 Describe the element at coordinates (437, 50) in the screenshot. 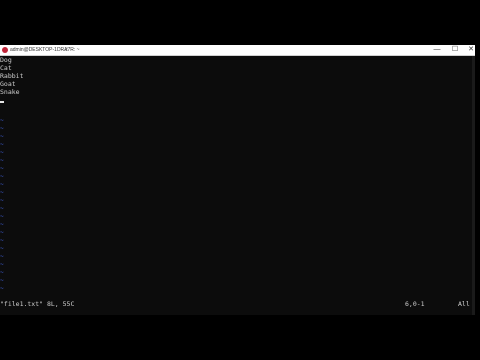

I see `minimize-button: —` at that location.